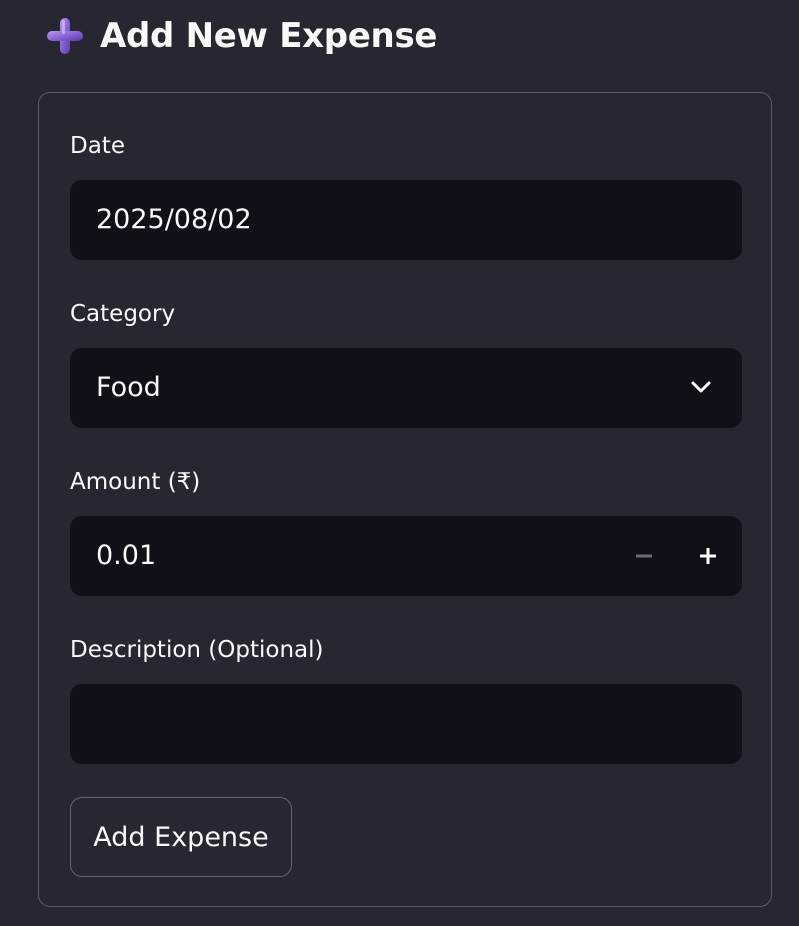 This screenshot has height=926, width=799. What do you see at coordinates (406, 220) in the screenshot?
I see `date-input: 2025/08/02` at bounding box center [406, 220].